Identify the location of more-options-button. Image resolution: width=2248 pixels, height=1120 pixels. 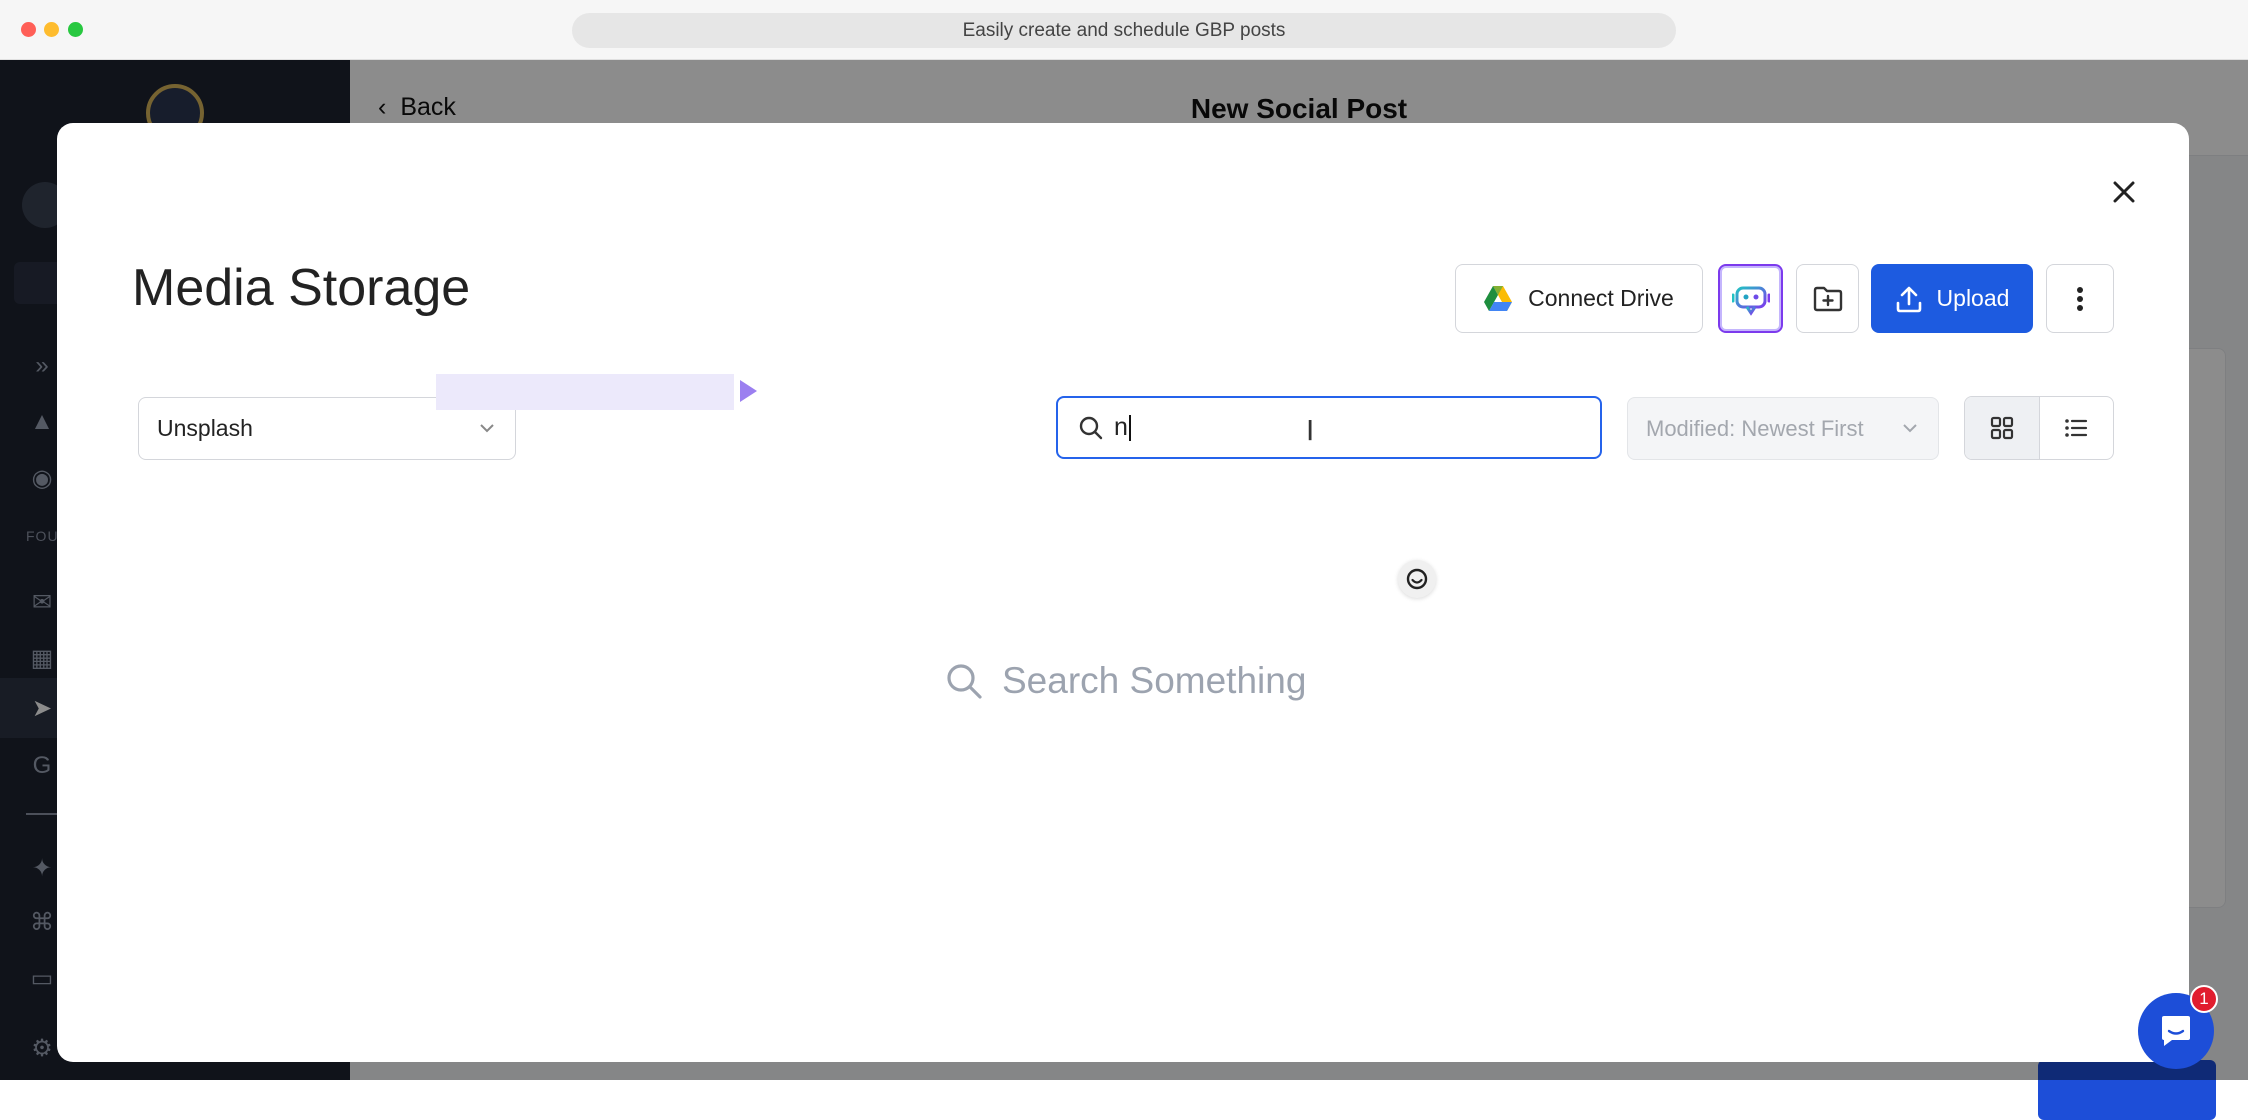
(2080, 298).